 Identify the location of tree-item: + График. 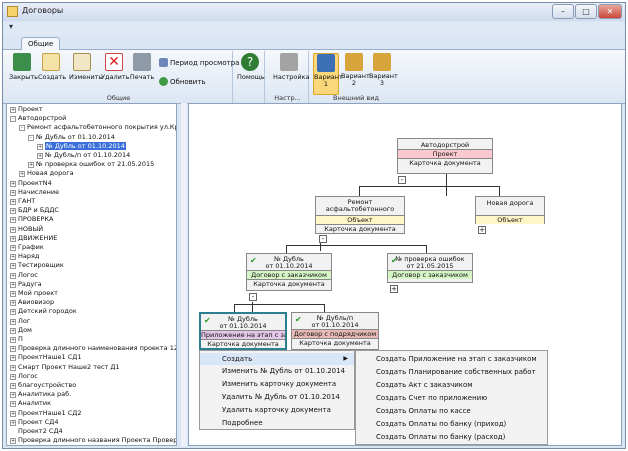
(27, 247).